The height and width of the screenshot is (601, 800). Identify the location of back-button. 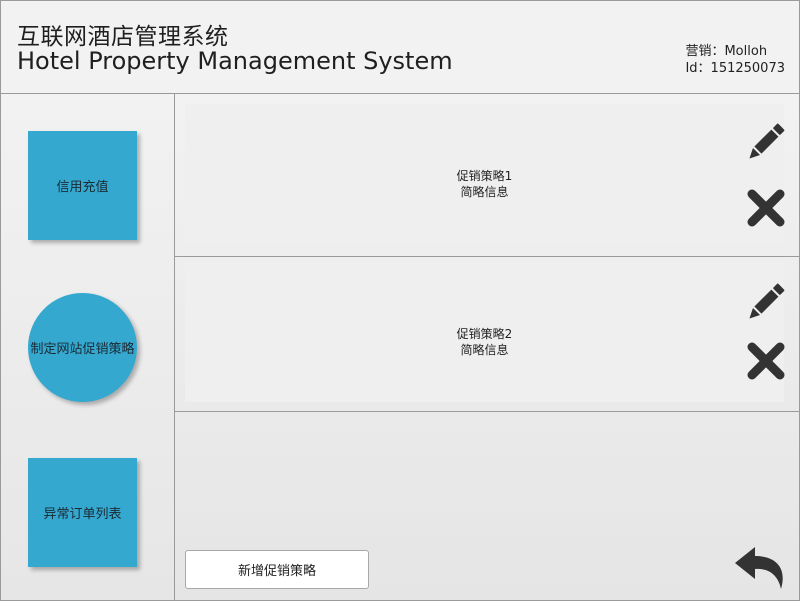
(760, 567).